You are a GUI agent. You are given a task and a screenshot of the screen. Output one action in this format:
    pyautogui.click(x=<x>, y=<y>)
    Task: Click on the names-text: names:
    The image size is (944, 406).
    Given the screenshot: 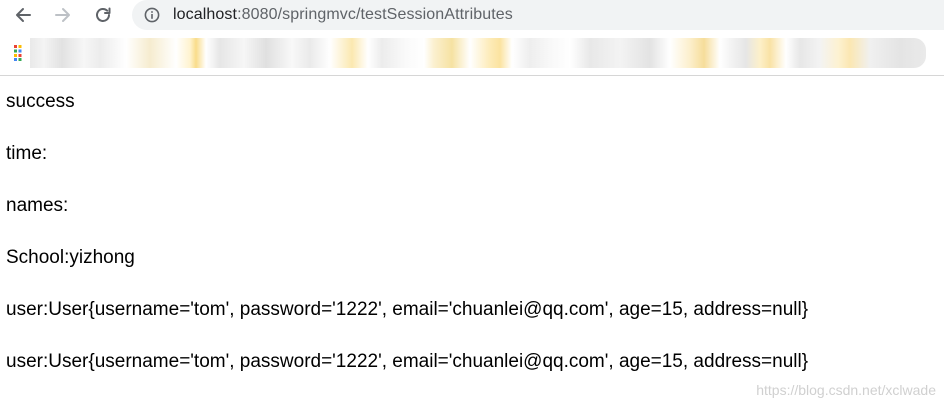 What is the action you would take?
    pyautogui.click(x=37, y=205)
    